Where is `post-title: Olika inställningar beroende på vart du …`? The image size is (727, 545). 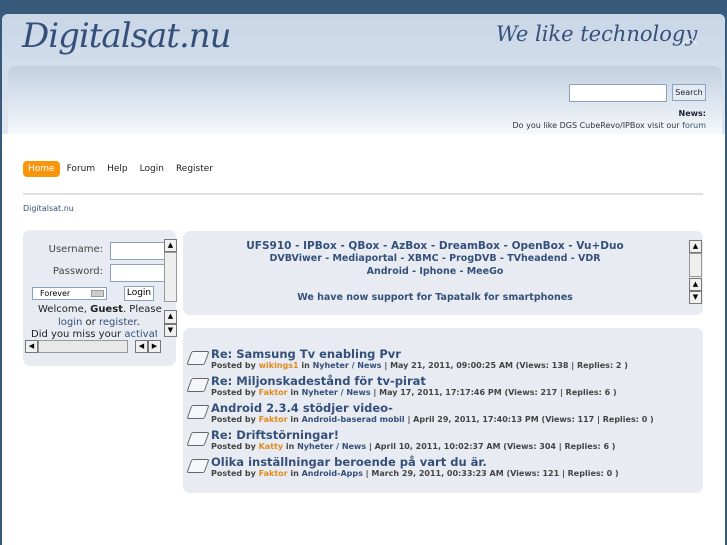
post-title: Olika inställningar beroende på vart du … is located at coordinates (349, 462).